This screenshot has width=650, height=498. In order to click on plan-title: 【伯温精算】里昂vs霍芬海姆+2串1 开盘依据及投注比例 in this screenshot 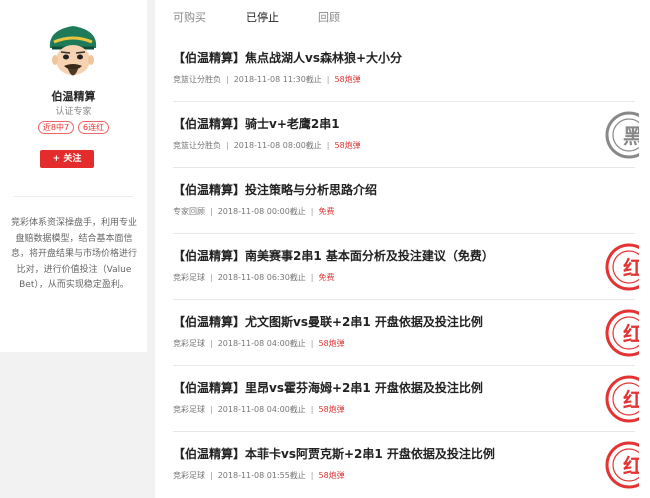, I will do `click(328, 387)`.